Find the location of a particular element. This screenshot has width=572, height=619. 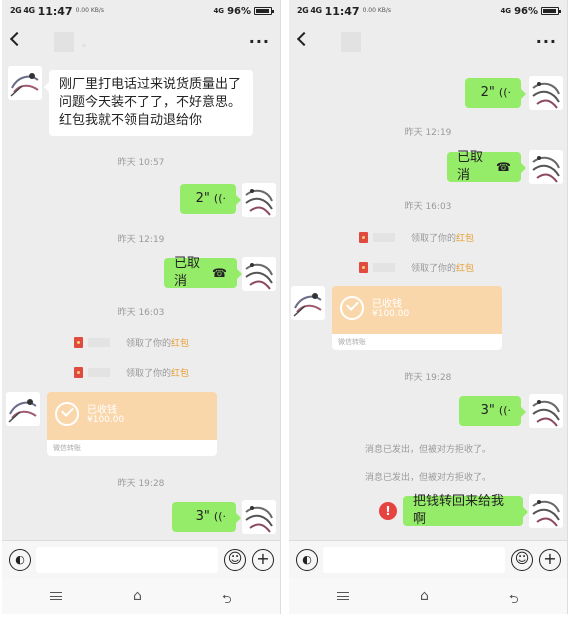

timestamp: 昨天 19:28 is located at coordinates (428, 378).